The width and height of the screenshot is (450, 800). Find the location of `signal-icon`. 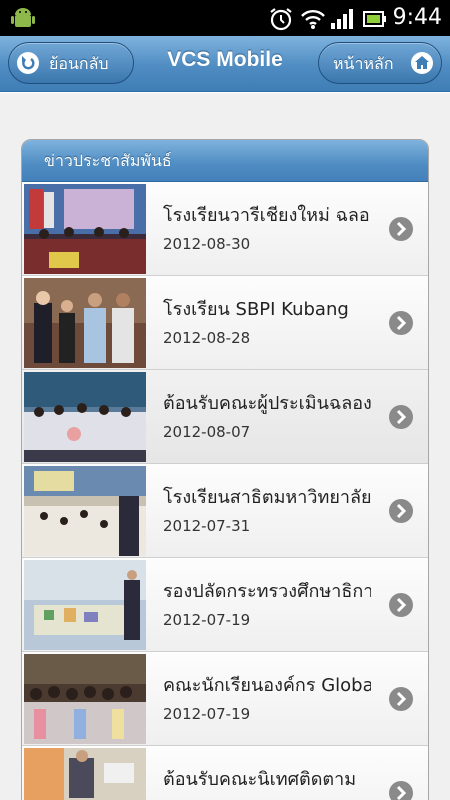

signal-icon is located at coordinates (342, 19).